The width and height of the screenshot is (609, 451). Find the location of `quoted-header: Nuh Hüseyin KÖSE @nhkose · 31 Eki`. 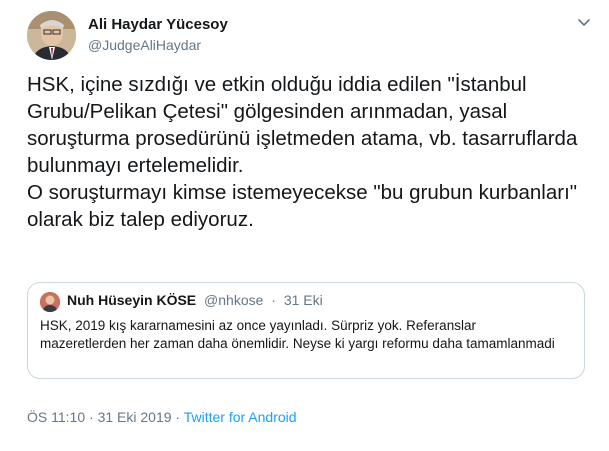

quoted-header: Nuh Hüseyin KÖSE @nhkose · 31 Eki is located at coordinates (195, 300).